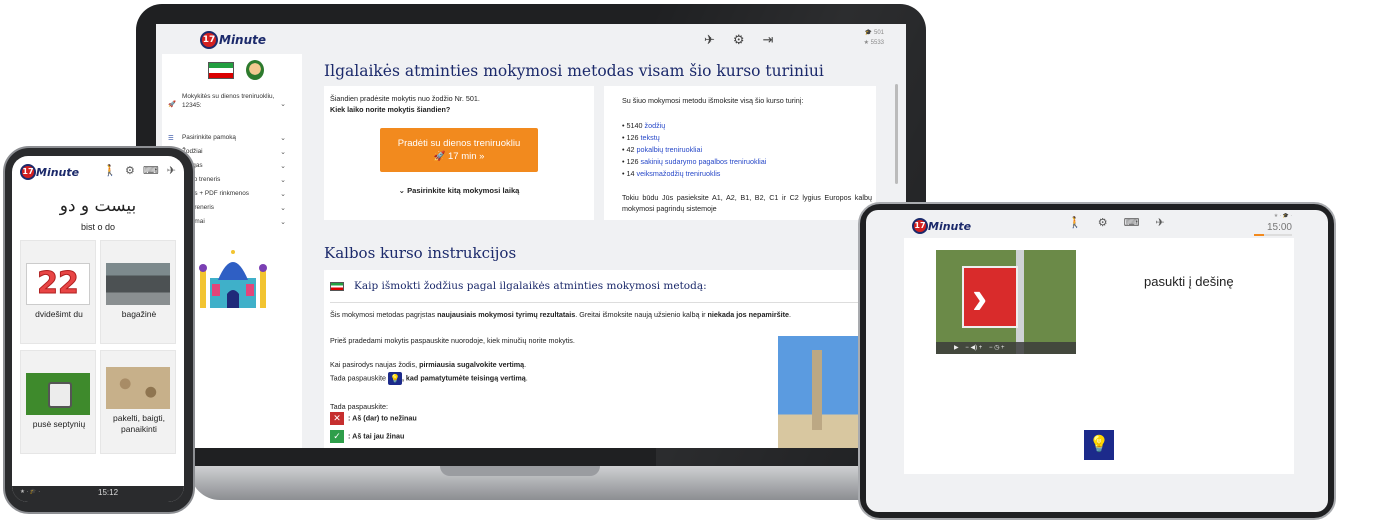 The width and height of the screenshot is (1400, 532). What do you see at coordinates (819, 392) in the screenshot?
I see `persepolis-photo` at bounding box center [819, 392].